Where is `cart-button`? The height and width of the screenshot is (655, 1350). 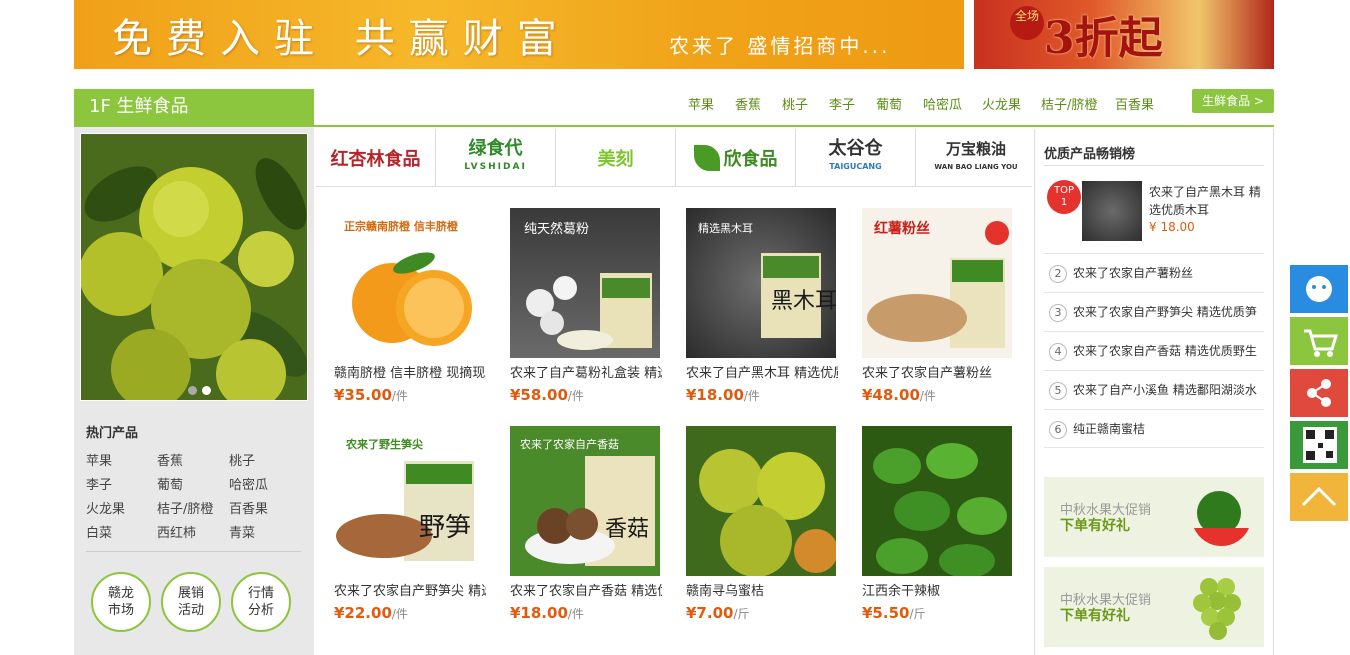 cart-button is located at coordinates (1319, 341).